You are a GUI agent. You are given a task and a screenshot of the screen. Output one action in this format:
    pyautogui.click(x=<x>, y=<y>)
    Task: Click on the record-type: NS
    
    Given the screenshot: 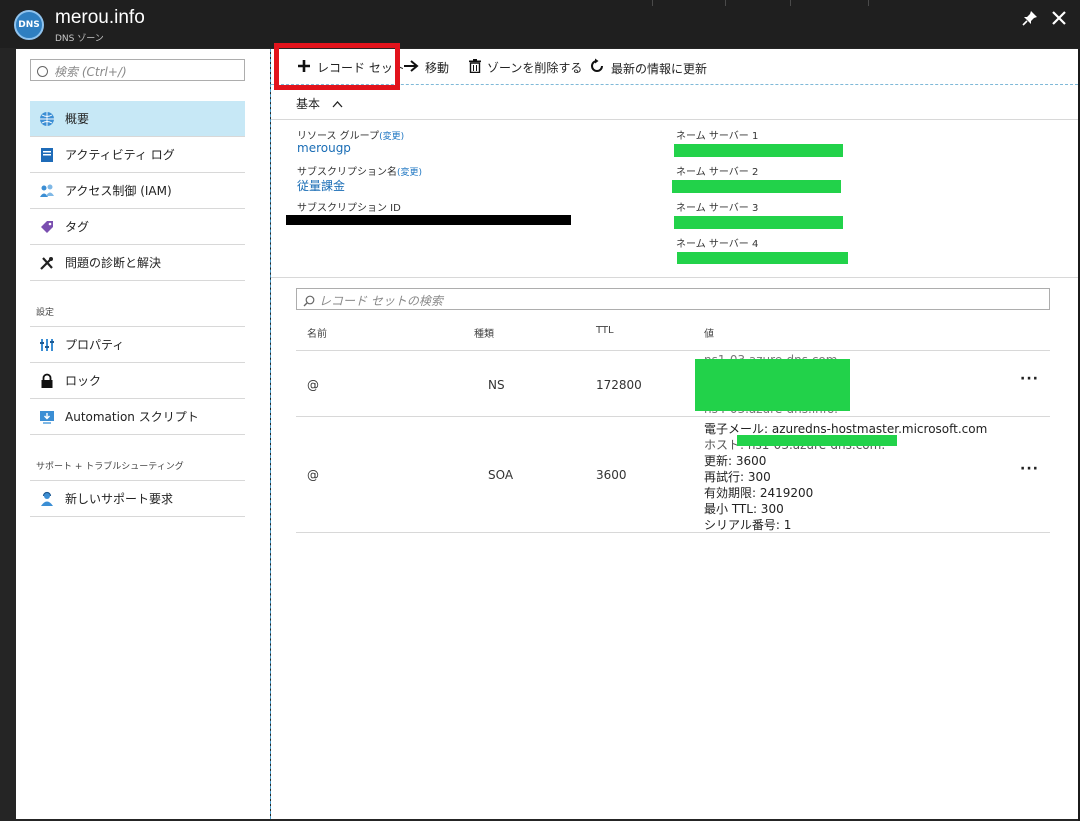 What is the action you would take?
    pyautogui.click(x=496, y=385)
    